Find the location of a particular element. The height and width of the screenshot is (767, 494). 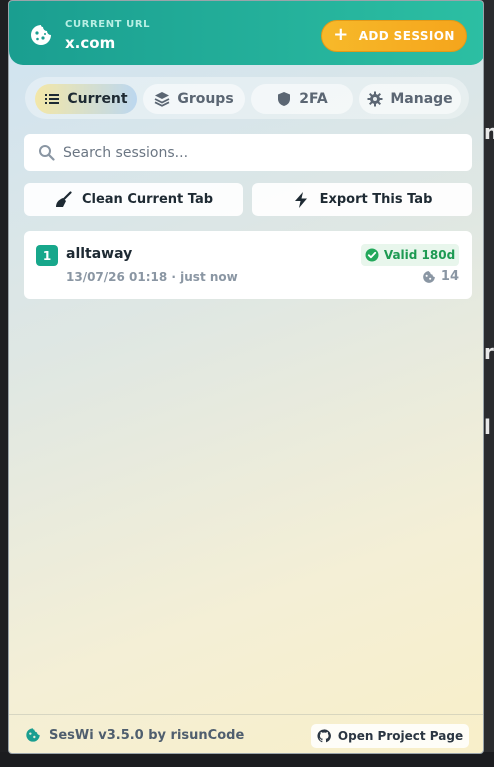

footer-brand-text: SesWi v3.5.0 by risunCode is located at coordinates (147, 735).